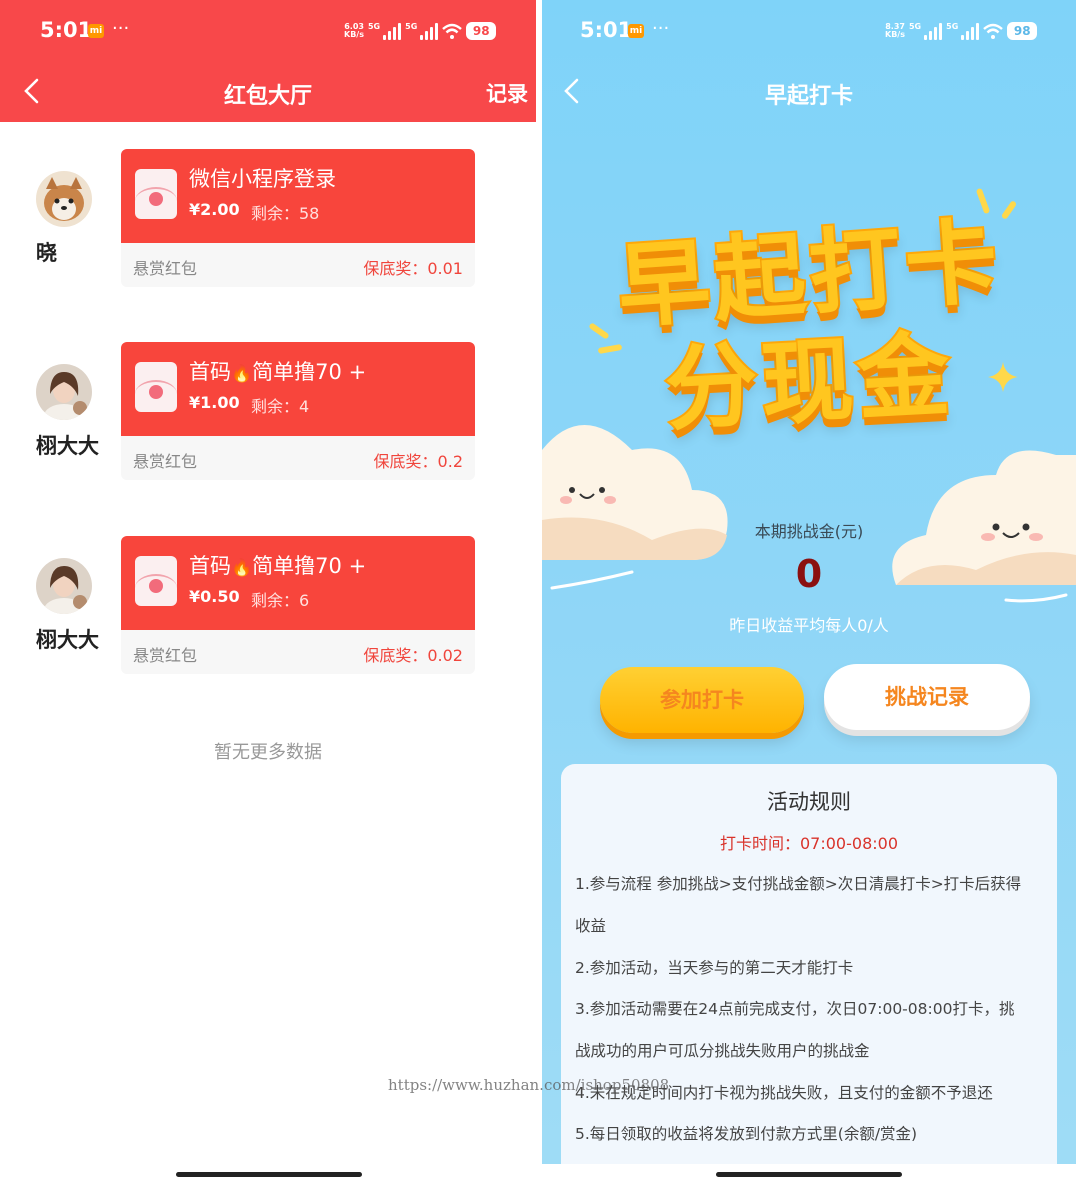  Describe the element at coordinates (354, 30) in the screenshot. I see `network-speed: 6.03 KB/s` at that location.